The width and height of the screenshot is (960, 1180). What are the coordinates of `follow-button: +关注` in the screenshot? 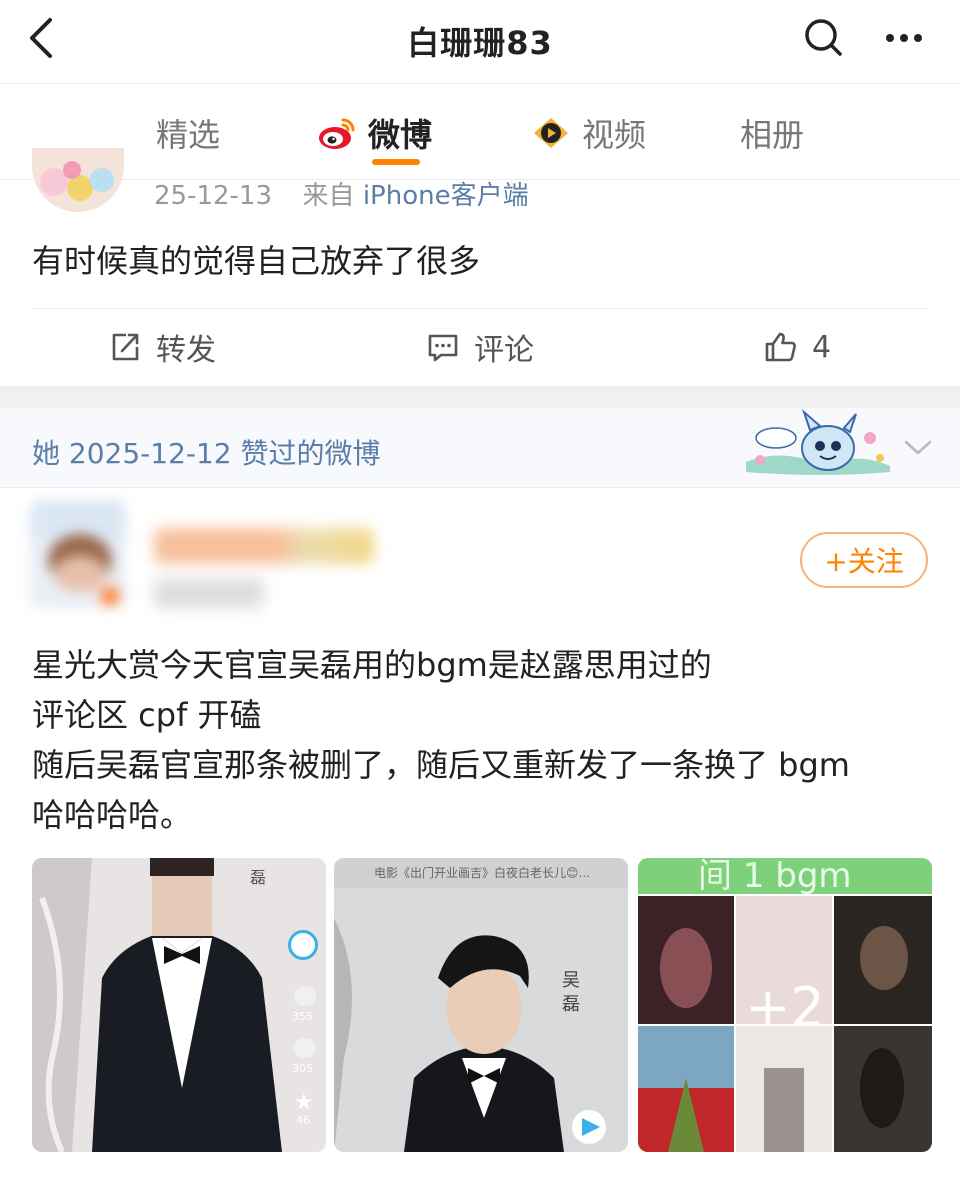 It's located at (864, 560).